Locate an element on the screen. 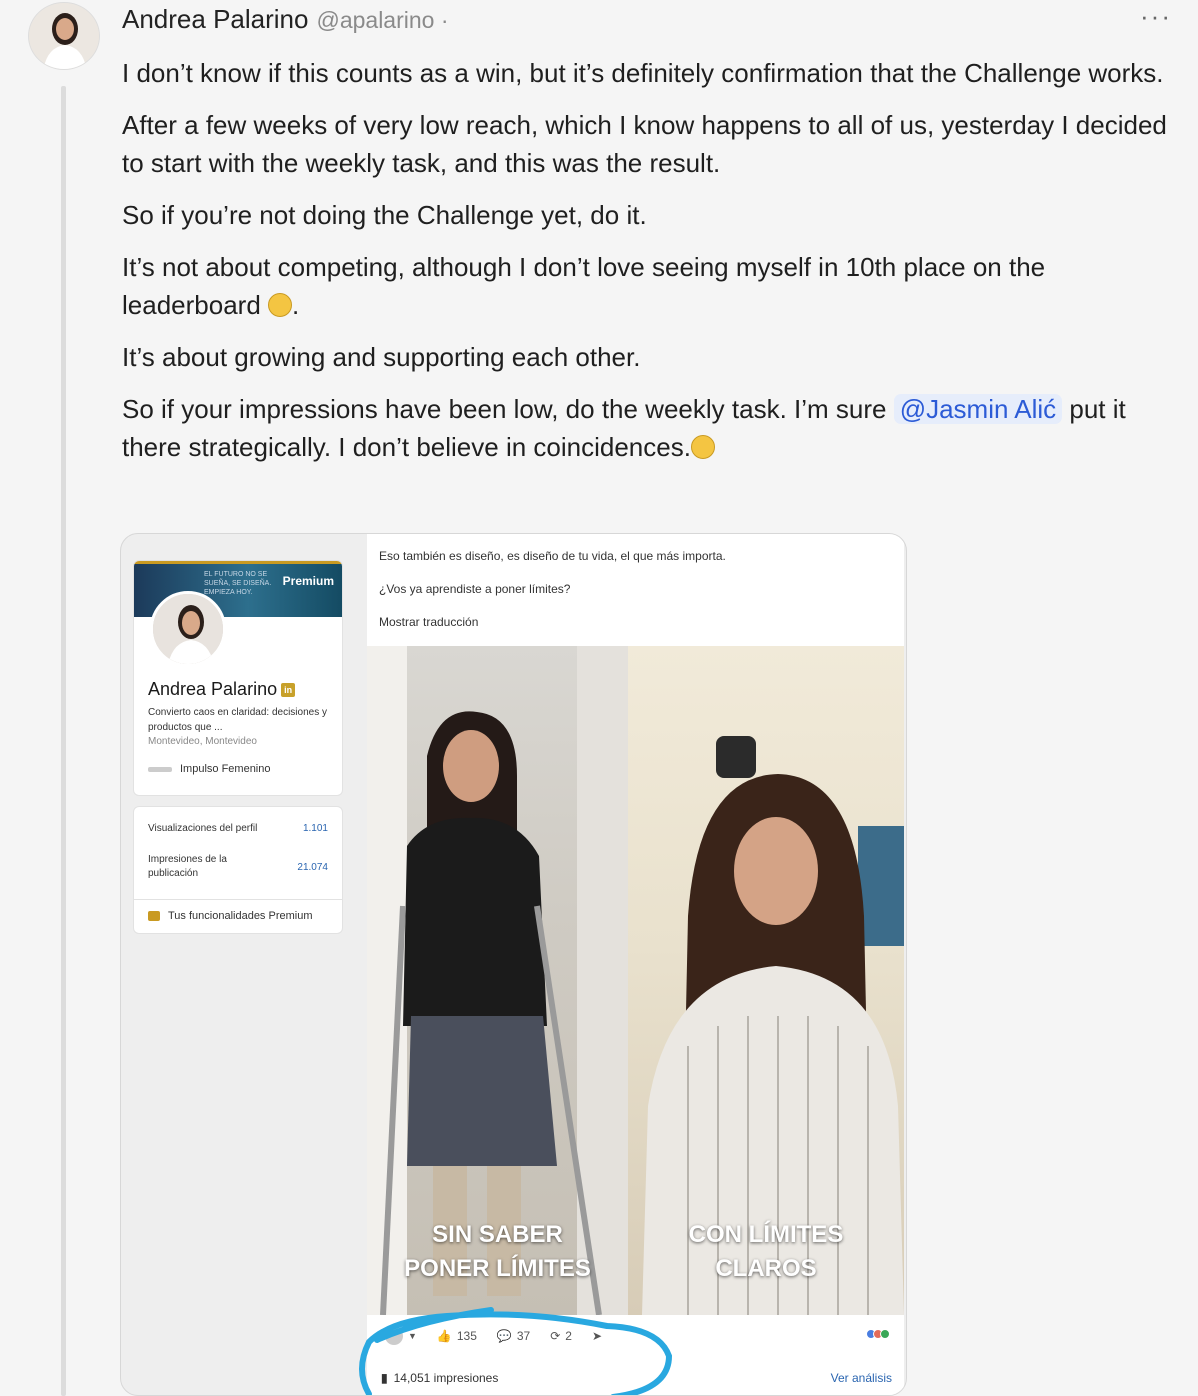 The width and height of the screenshot is (1198, 1396). premium-features-link: Tus funcionalidades Premium is located at coordinates (238, 915).